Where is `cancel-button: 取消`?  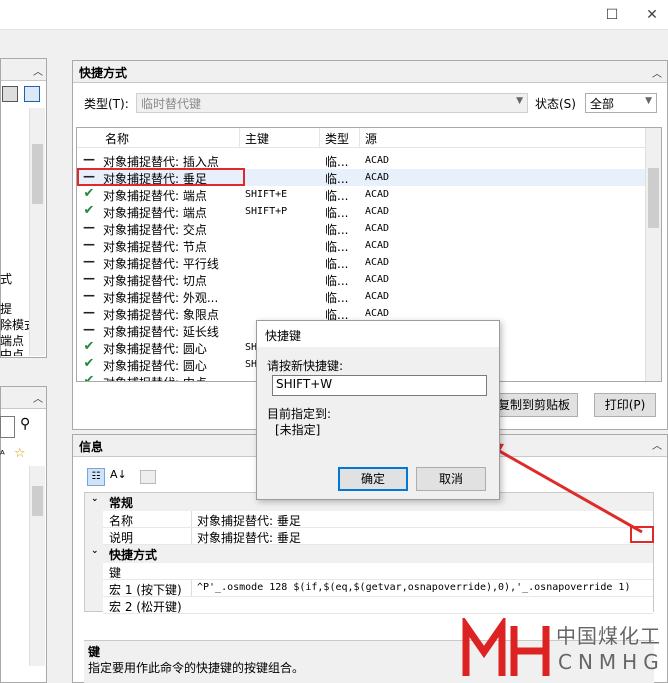
cancel-button: 取消 is located at coordinates (451, 479).